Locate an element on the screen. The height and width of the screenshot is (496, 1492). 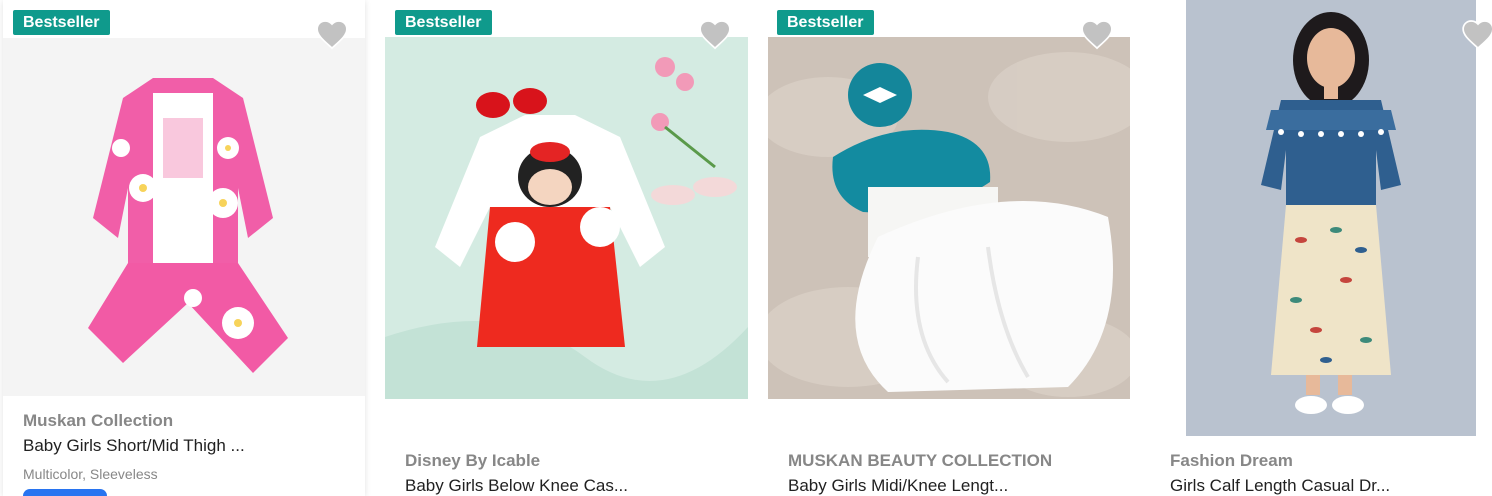
product-brand: Muskan Collection is located at coordinates (98, 421).